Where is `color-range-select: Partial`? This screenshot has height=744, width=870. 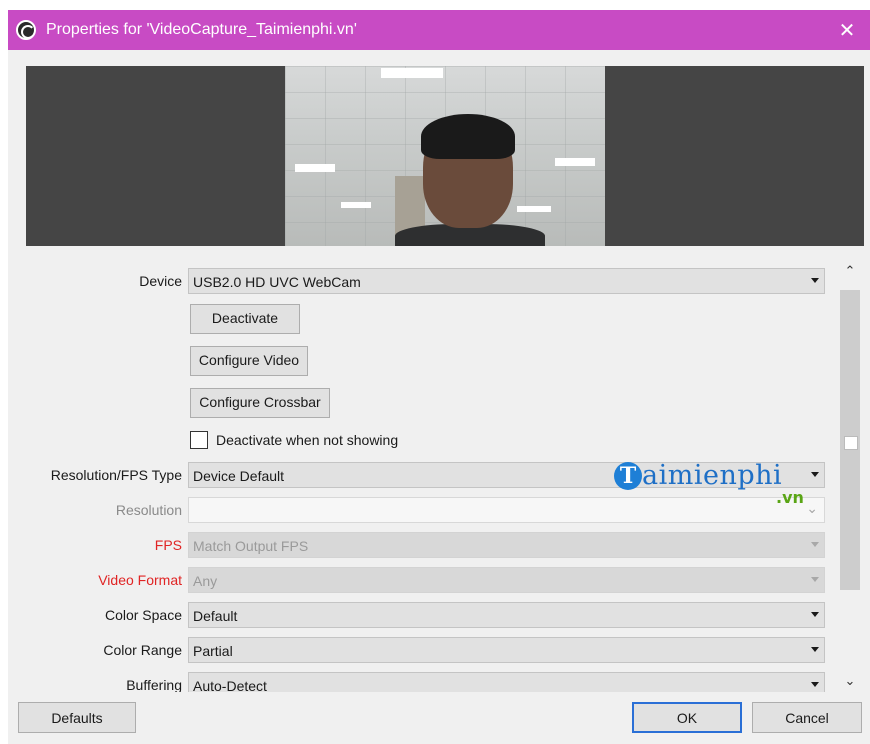
color-range-select: Partial is located at coordinates (506, 650).